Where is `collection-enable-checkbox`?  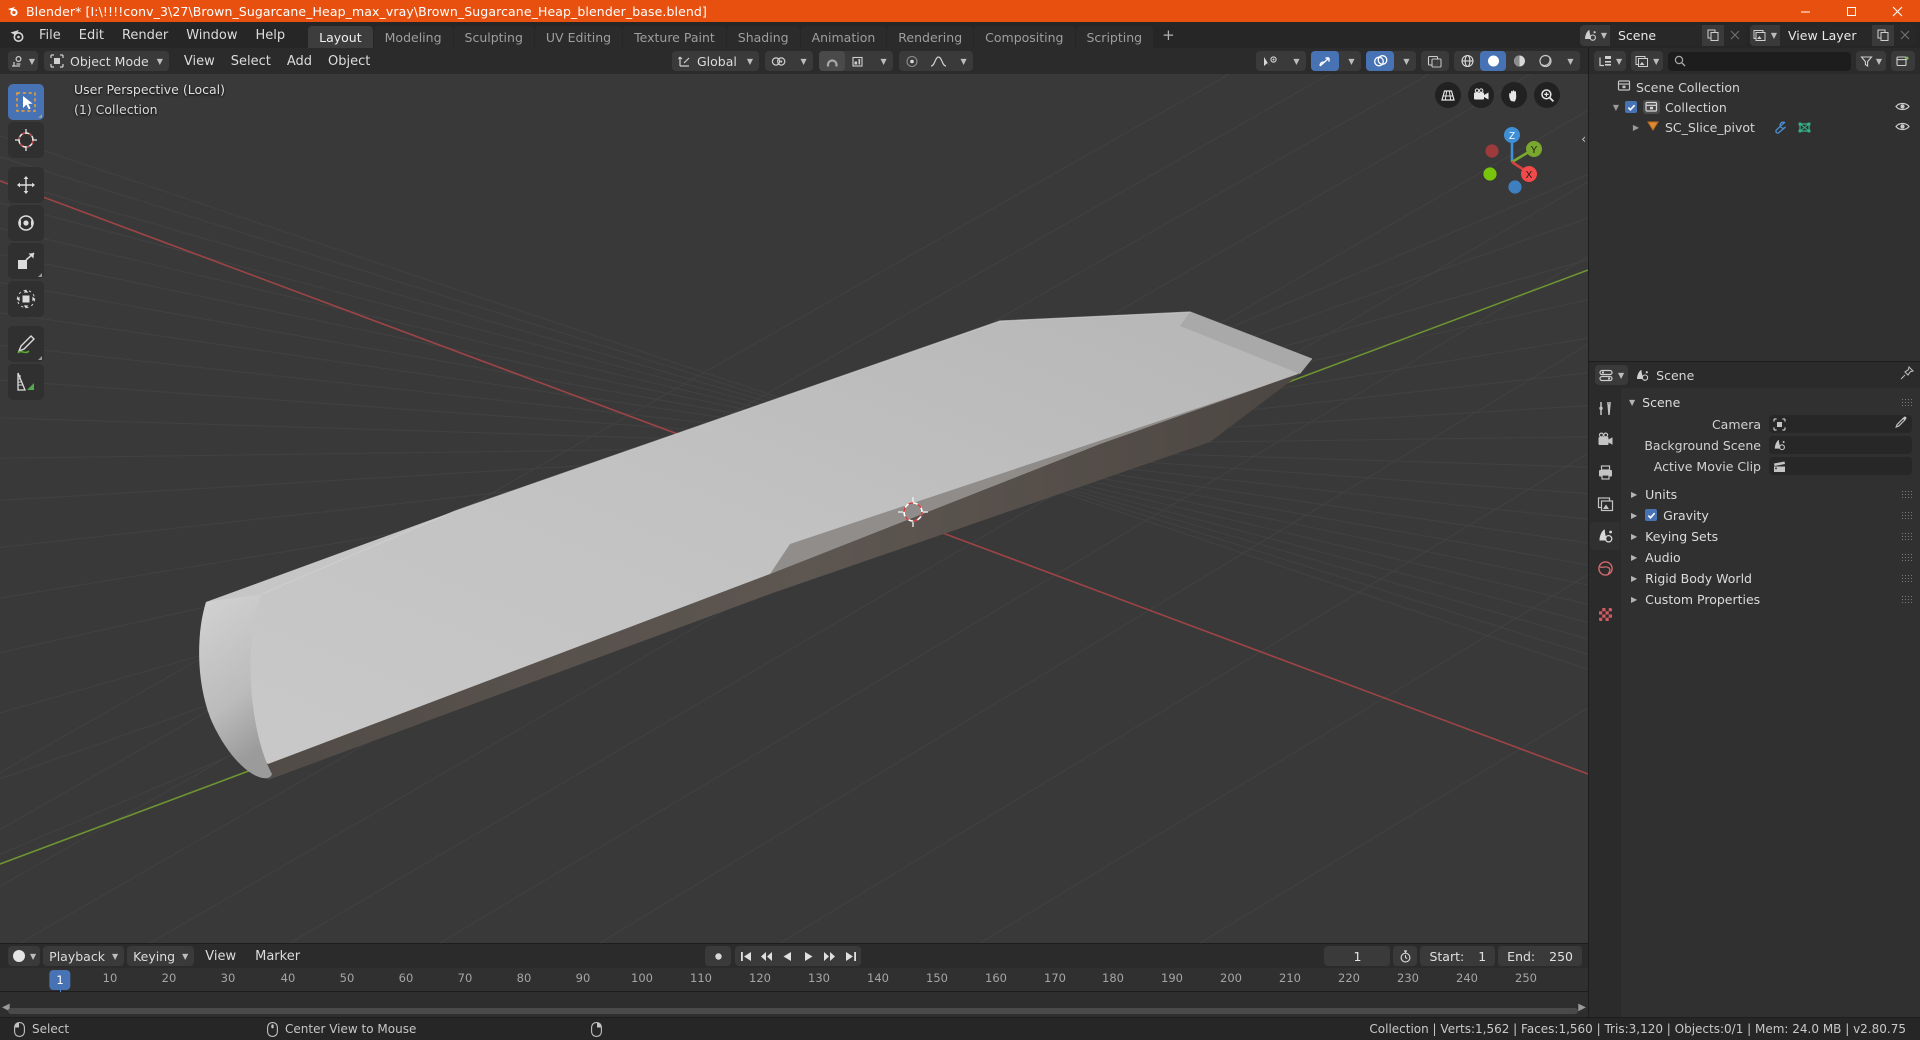 collection-enable-checkbox is located at coordinates (1631, 107).